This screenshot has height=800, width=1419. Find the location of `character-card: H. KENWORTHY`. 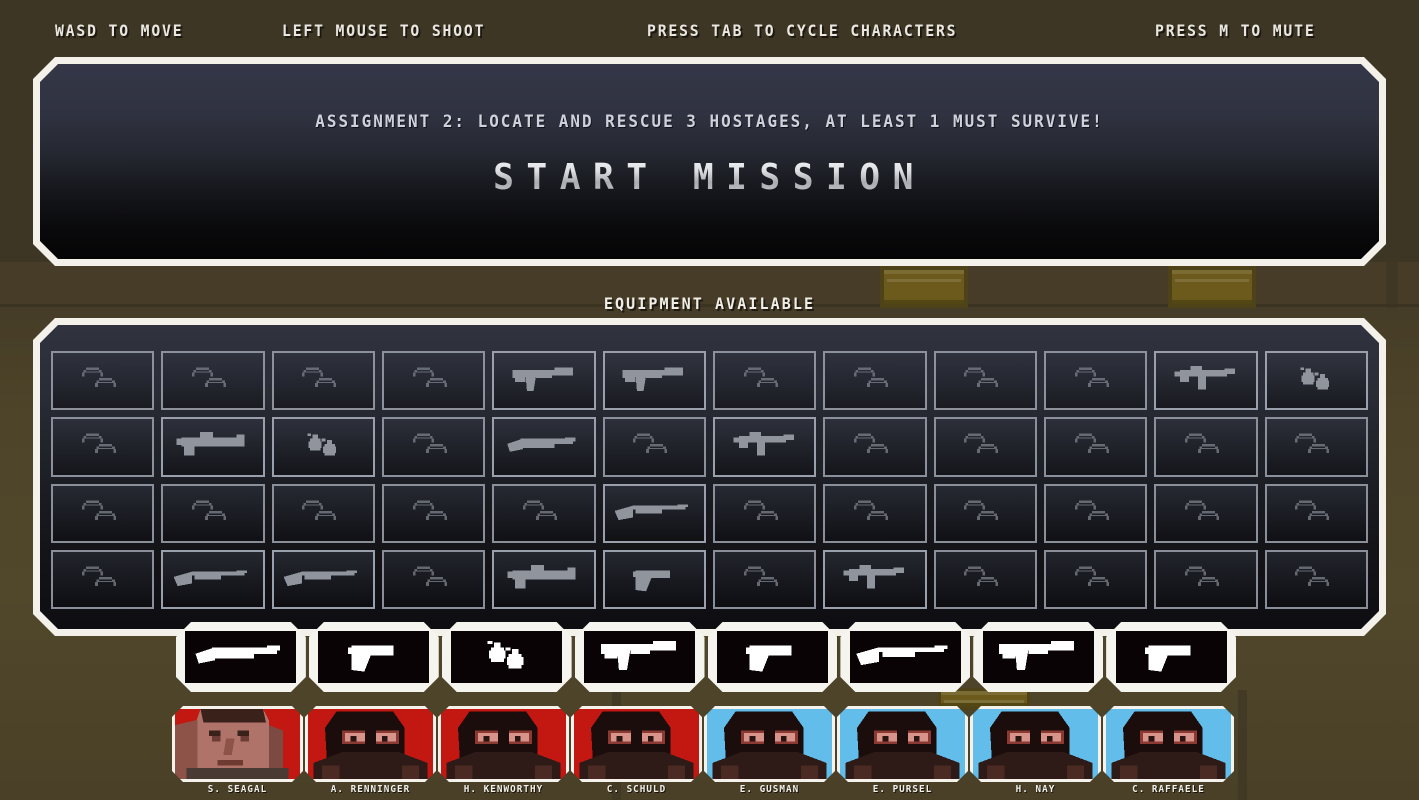

character-card: H. KENWORTHY is located at coordinates (503, 753).